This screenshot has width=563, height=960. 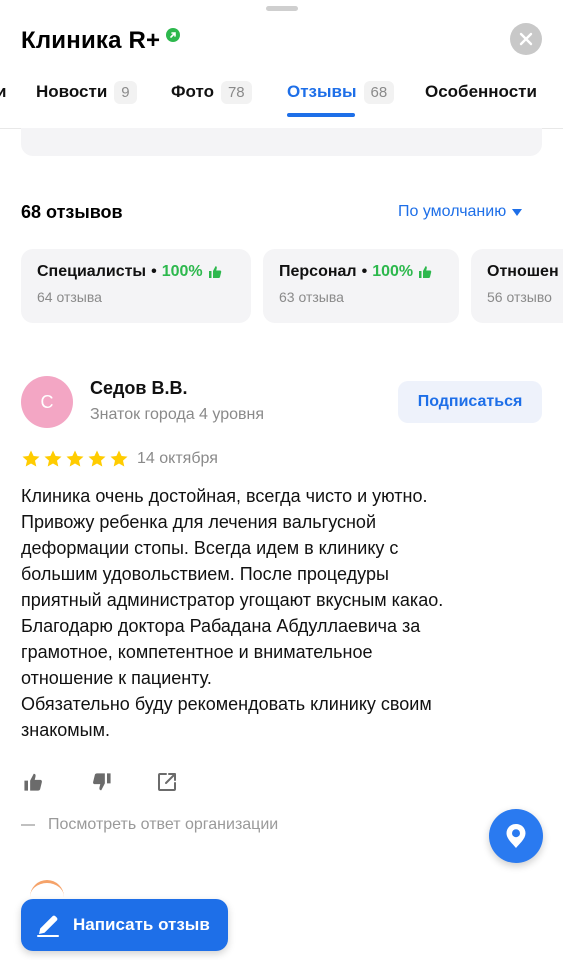 I want to click on org-reply-link: Посмотреть ответ организации, so click(x=149, y=825).